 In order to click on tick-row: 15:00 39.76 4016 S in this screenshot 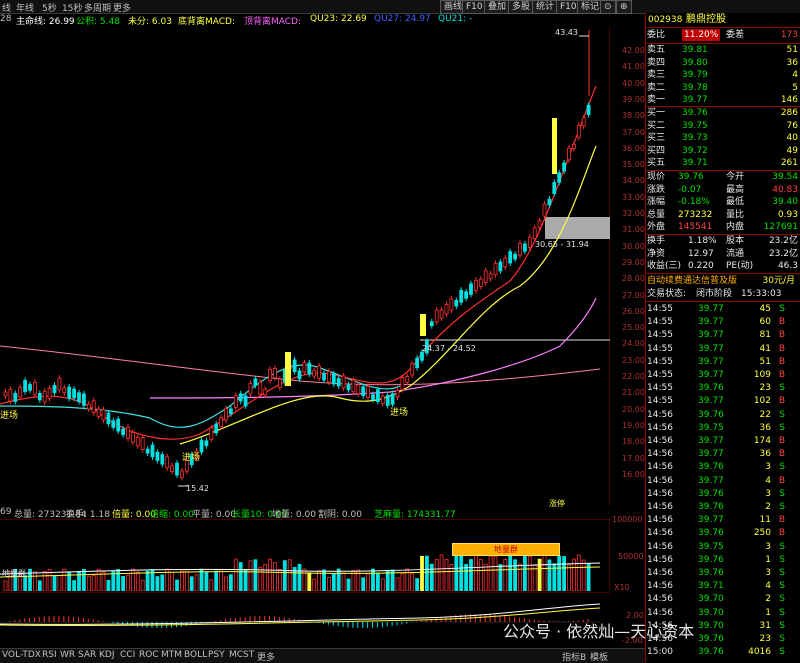, I will do `click(723, 652)`.